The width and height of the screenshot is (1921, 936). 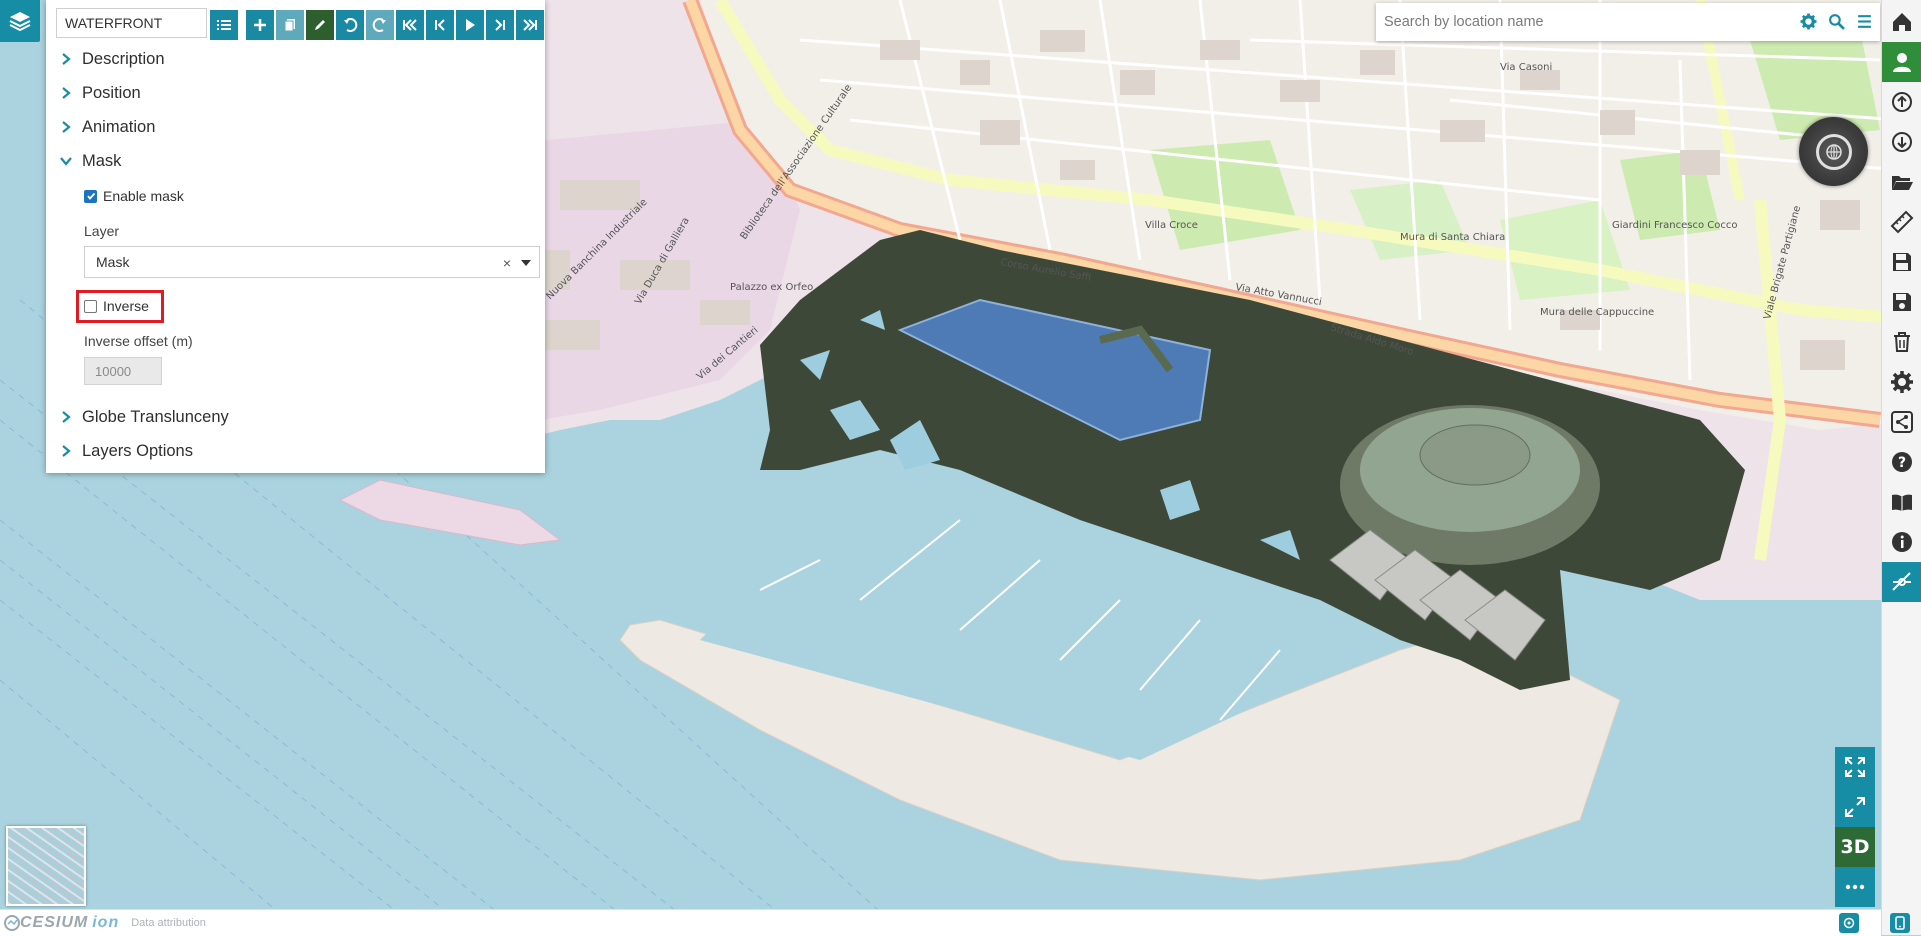 What do you see at coordinates (1901, 462) in the screenshot?
I see `help-button: ?` at bounding box center [1901, 462].